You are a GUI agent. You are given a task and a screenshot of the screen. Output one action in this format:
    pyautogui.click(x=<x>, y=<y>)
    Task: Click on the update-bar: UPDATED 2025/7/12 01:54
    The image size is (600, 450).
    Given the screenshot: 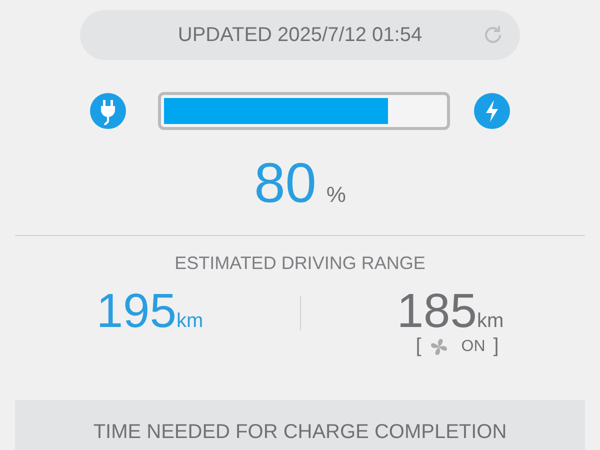 What is the action you would take?
    pyautogui.click(x=300, y=35)
    